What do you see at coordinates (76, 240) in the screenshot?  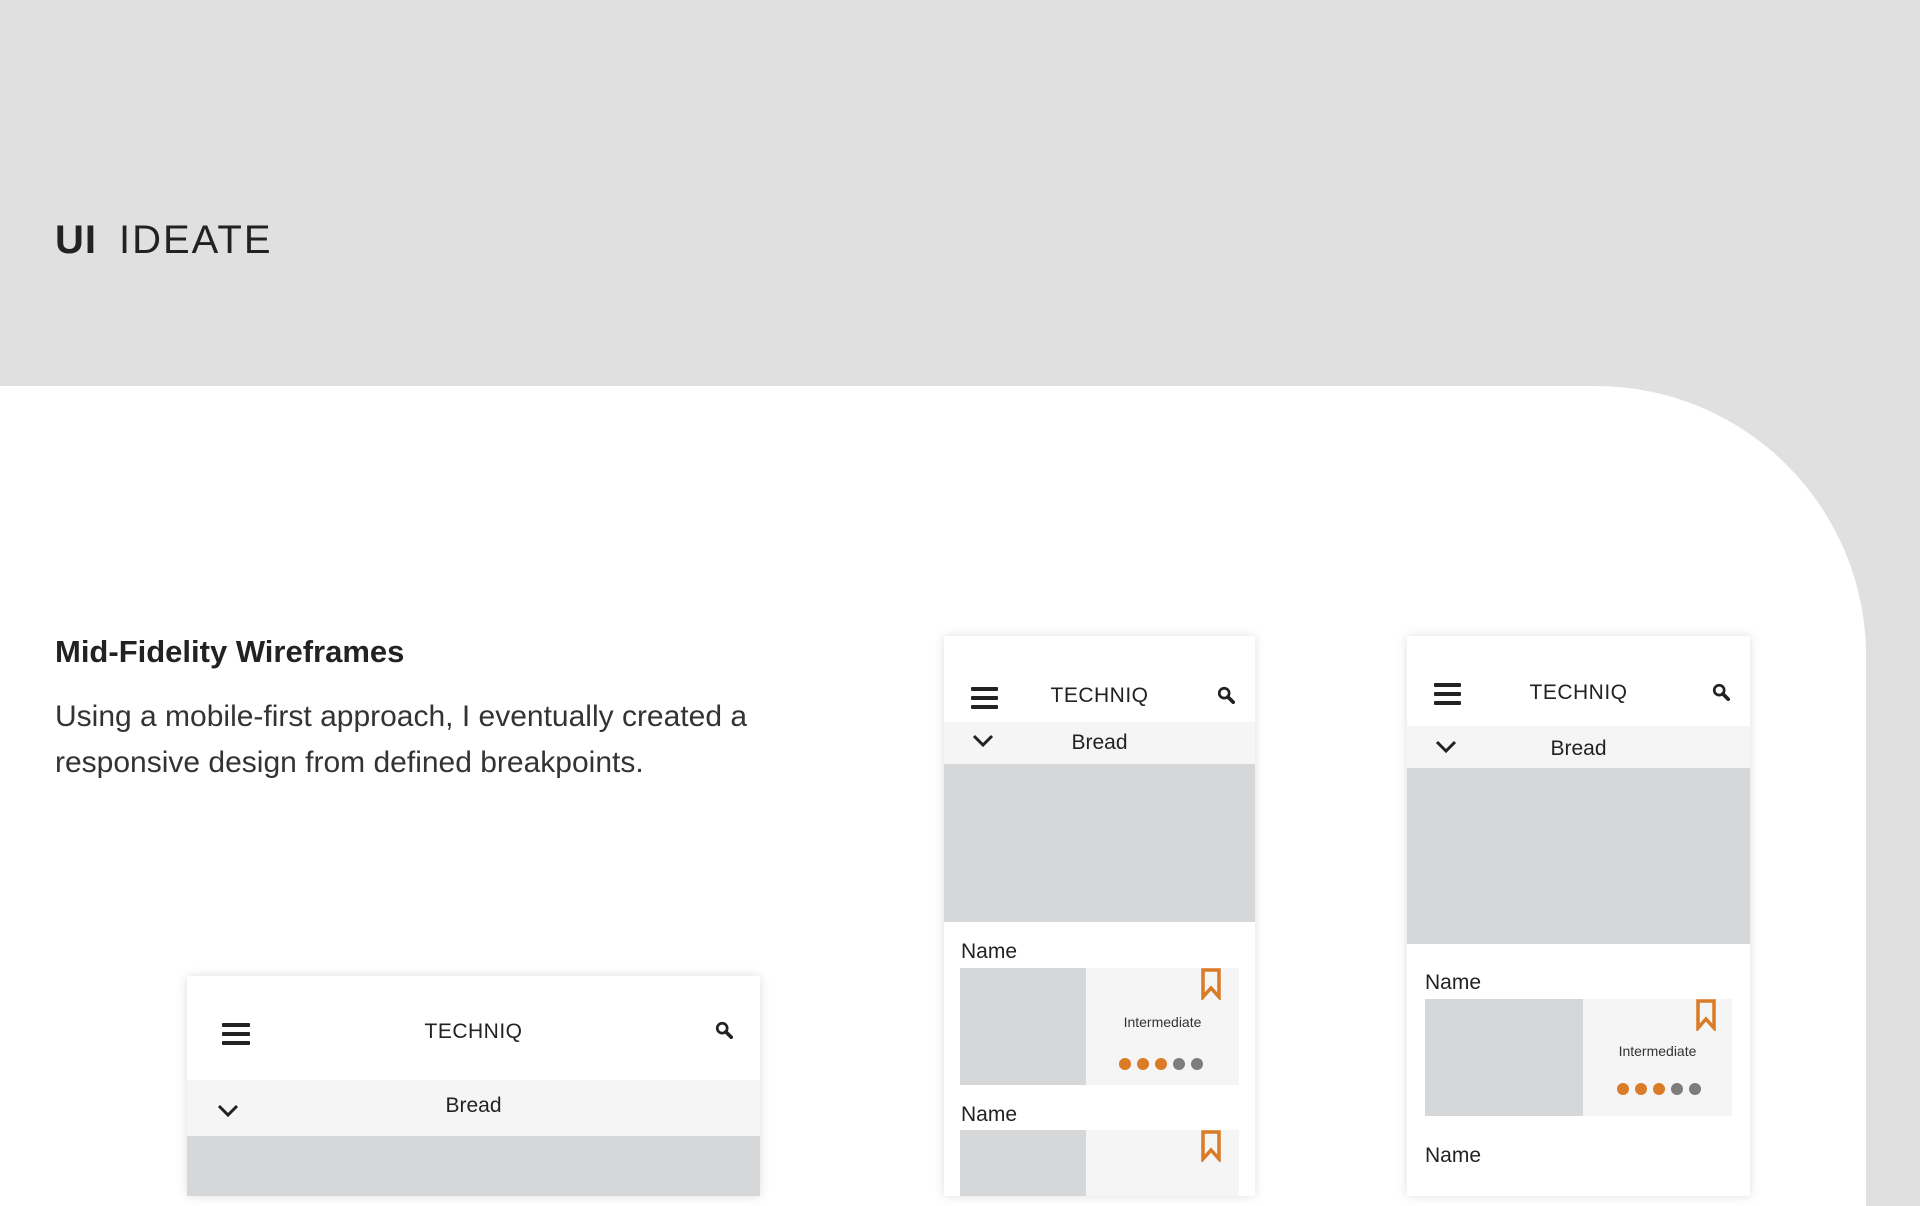 I see `header-ui-label: UI` at bounding box center [76, 240].